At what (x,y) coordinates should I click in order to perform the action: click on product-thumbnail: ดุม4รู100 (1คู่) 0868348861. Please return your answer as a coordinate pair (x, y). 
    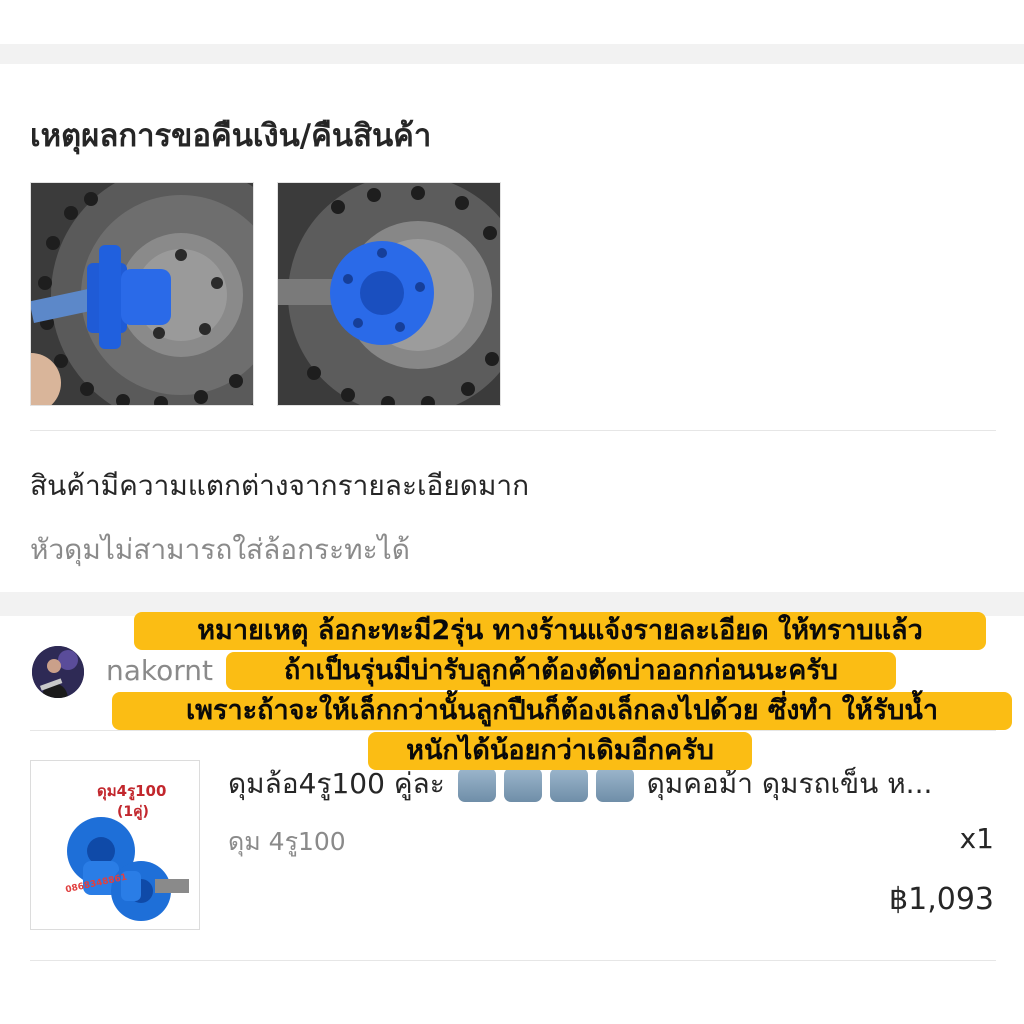
    Looking at the image, I should click on (115, 845).